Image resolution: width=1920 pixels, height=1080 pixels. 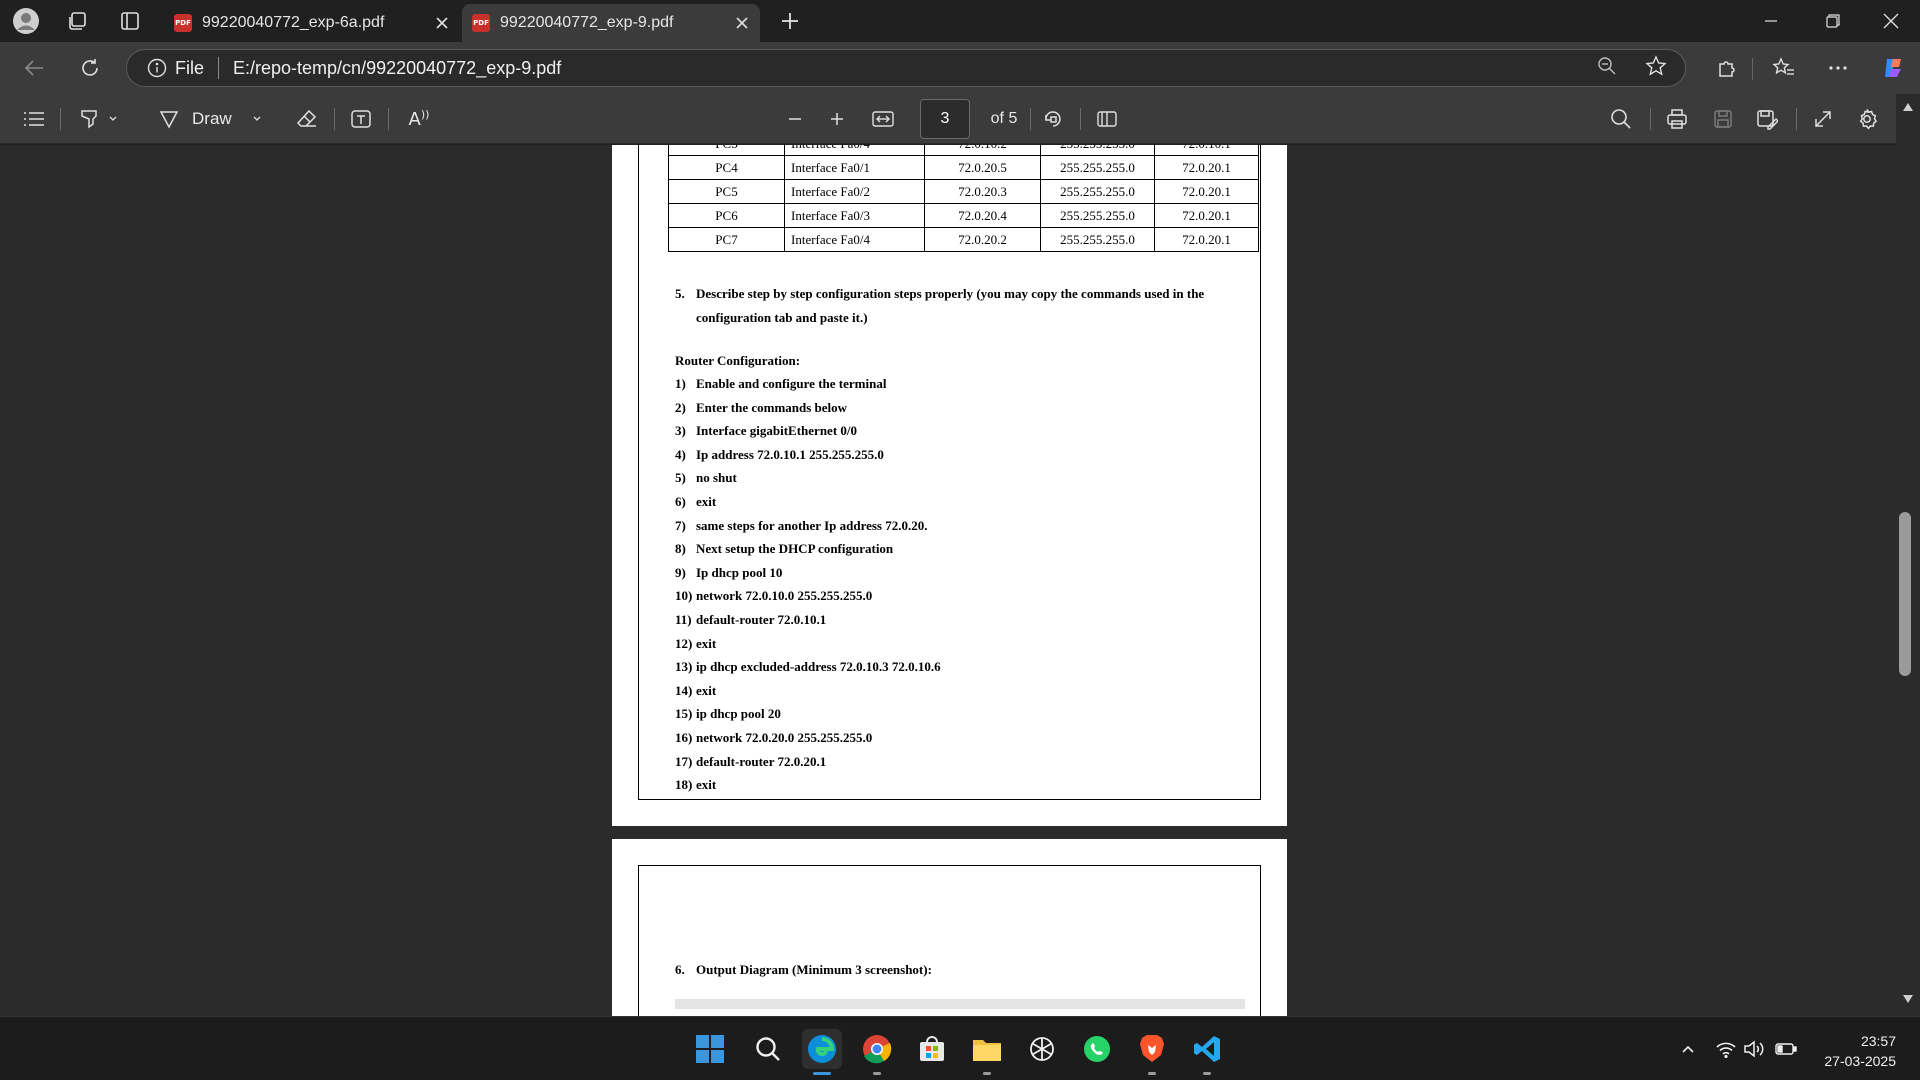 I want to click on microsoft-store-icon, so click(x=932, y=1049).